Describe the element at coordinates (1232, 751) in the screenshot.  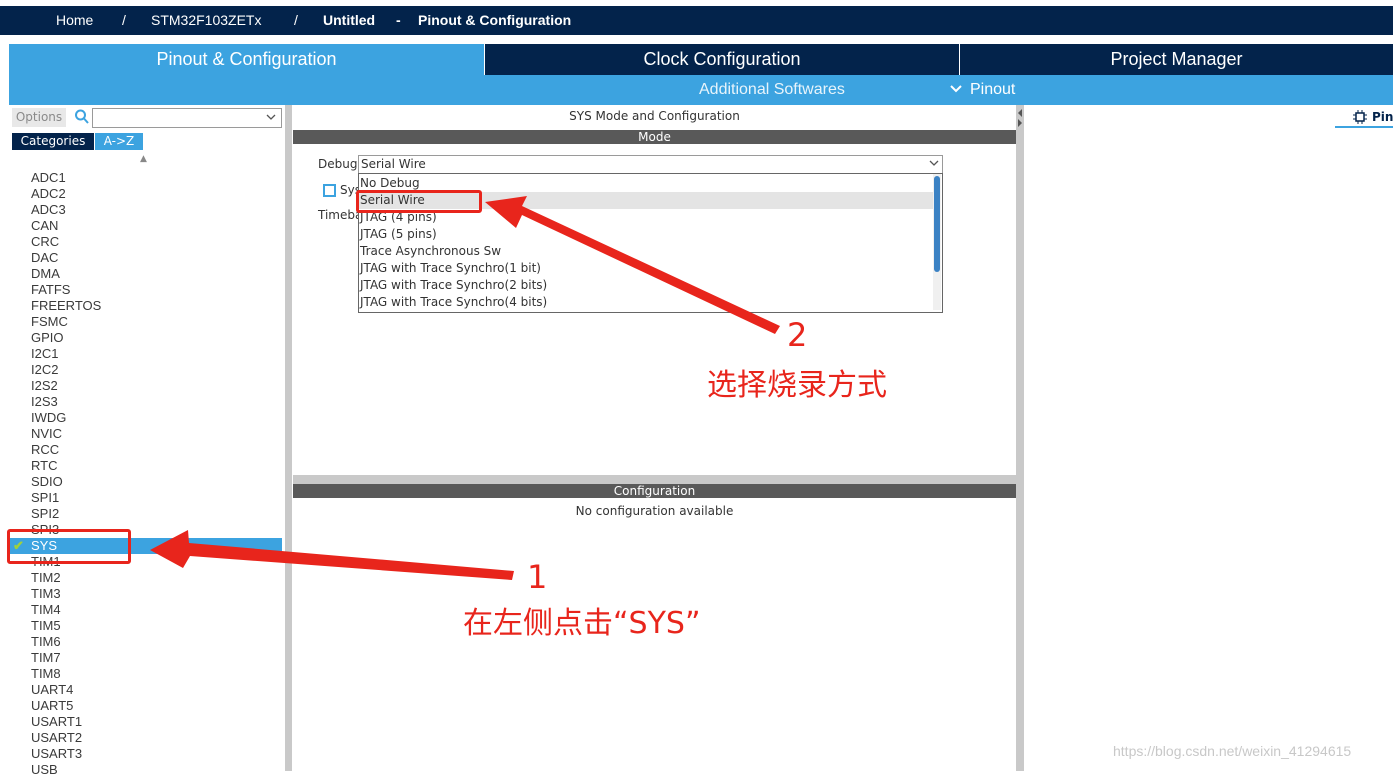
I see `watermark: https://blog.csdn.net/weixin_41294615` at that location.